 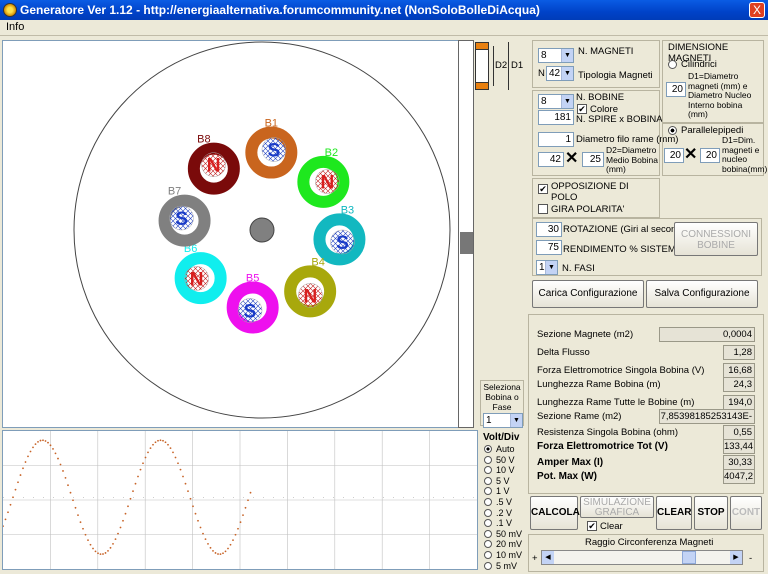 I want to click on voltdiv-option: 50 mV, so click(x=503, y=534).